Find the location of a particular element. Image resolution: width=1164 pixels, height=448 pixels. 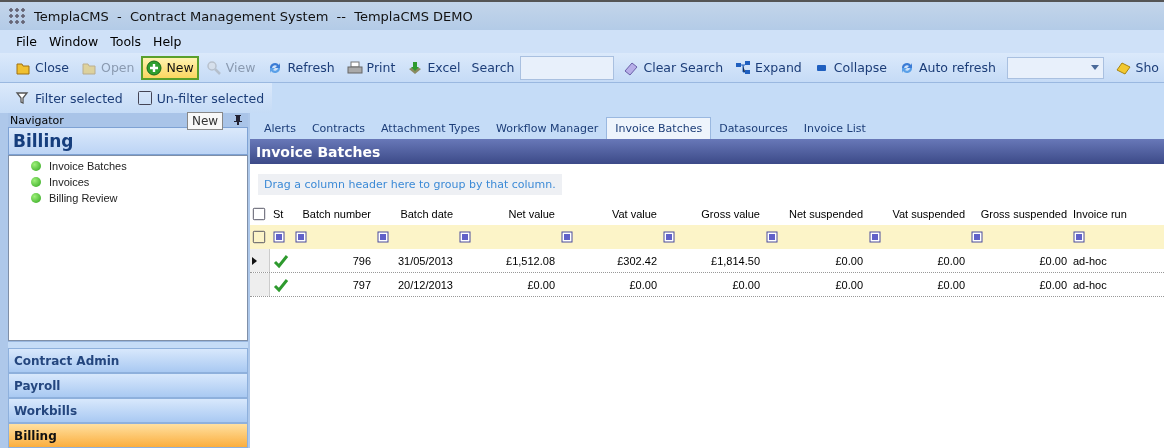

search-field is located at coordinates (567, 67).